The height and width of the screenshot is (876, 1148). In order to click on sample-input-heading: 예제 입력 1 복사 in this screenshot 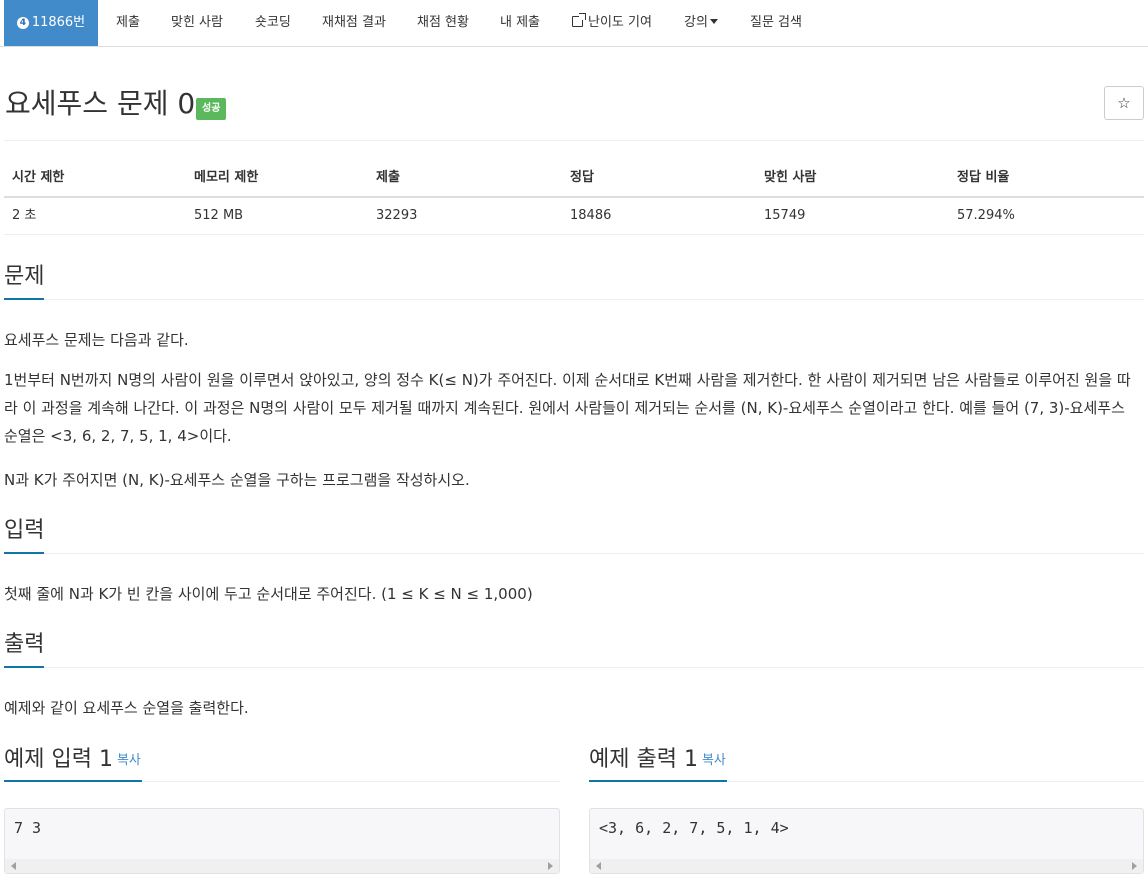, I will do `click(72, 760)`.